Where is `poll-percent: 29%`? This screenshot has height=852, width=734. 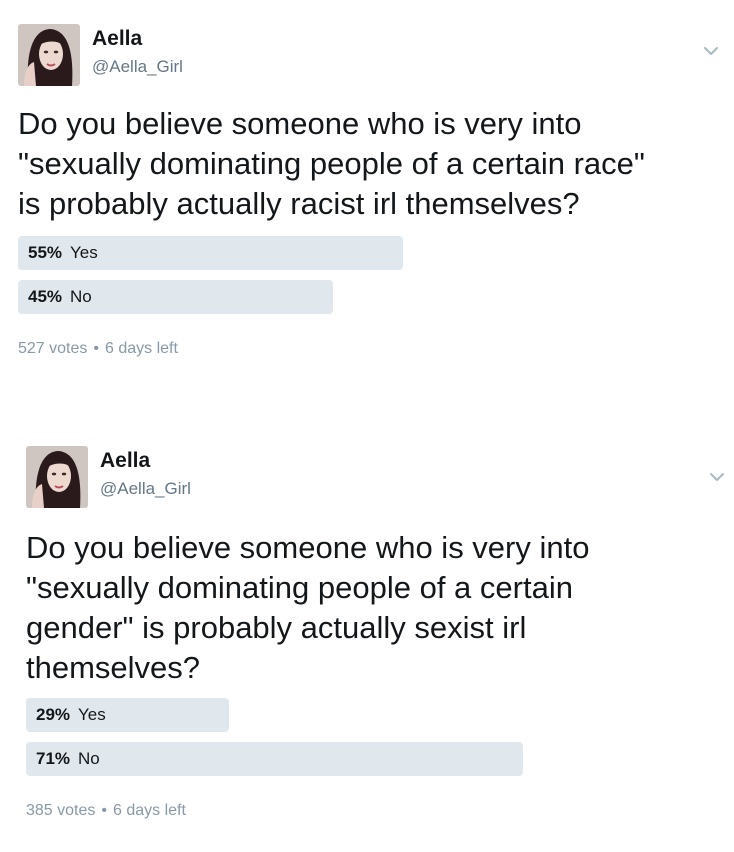 poll-percent: 29% is located at coordinates (53, 714).